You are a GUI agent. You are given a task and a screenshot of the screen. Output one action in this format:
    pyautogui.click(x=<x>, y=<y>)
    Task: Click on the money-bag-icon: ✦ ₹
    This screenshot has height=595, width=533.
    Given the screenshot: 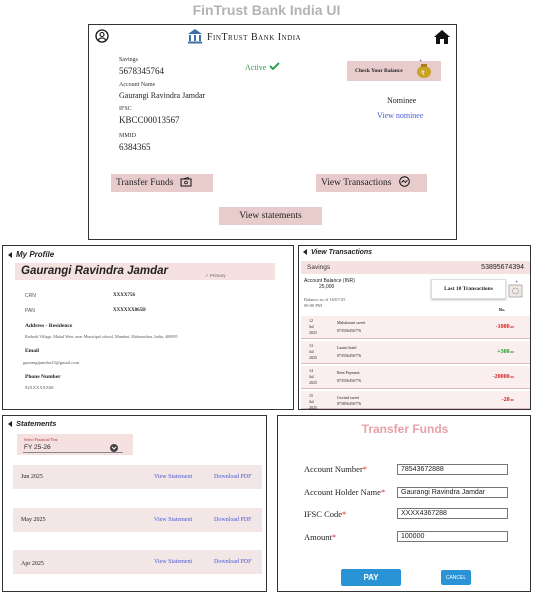 What is the action you would take?
    pyautogui.click(x=424, y=68)
    